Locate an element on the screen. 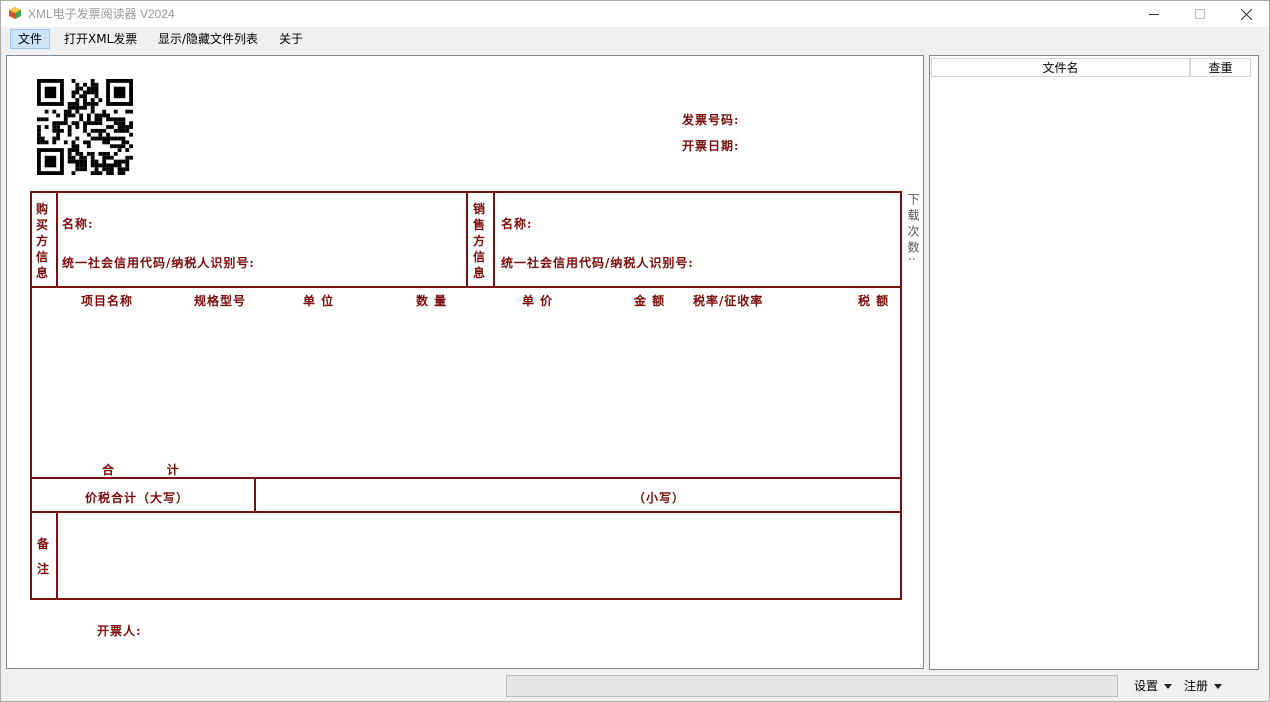 This screenshot has width=1270, height=702. minimize-icon is located at coordinates (1154, 14).